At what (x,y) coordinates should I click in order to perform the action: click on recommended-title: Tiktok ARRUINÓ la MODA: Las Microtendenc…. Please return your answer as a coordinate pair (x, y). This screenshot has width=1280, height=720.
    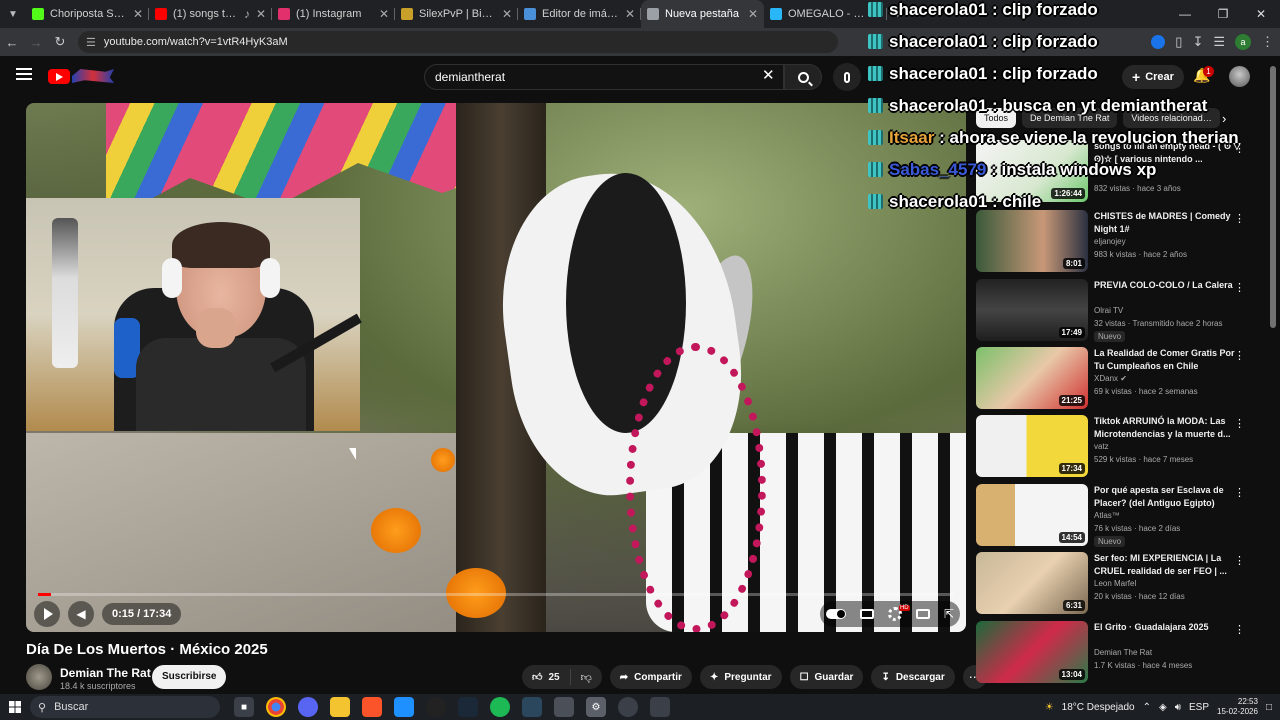
    Looking at the image, I should click on (1169, 428).